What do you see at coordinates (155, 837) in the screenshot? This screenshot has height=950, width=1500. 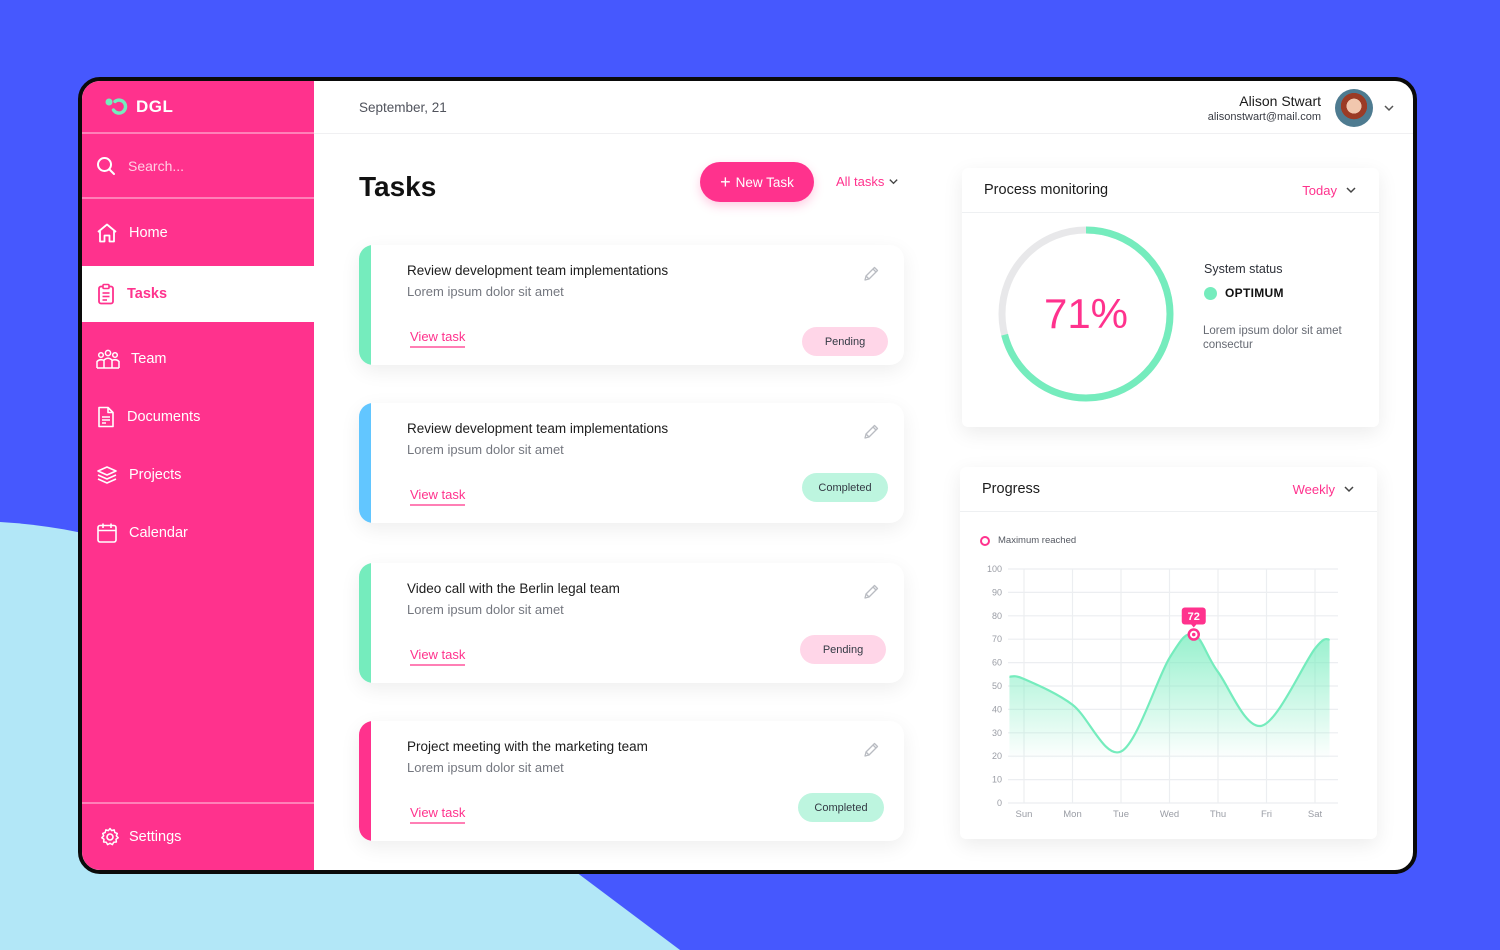 I see `settings-label: Settings` at bounding box center [155, 837].